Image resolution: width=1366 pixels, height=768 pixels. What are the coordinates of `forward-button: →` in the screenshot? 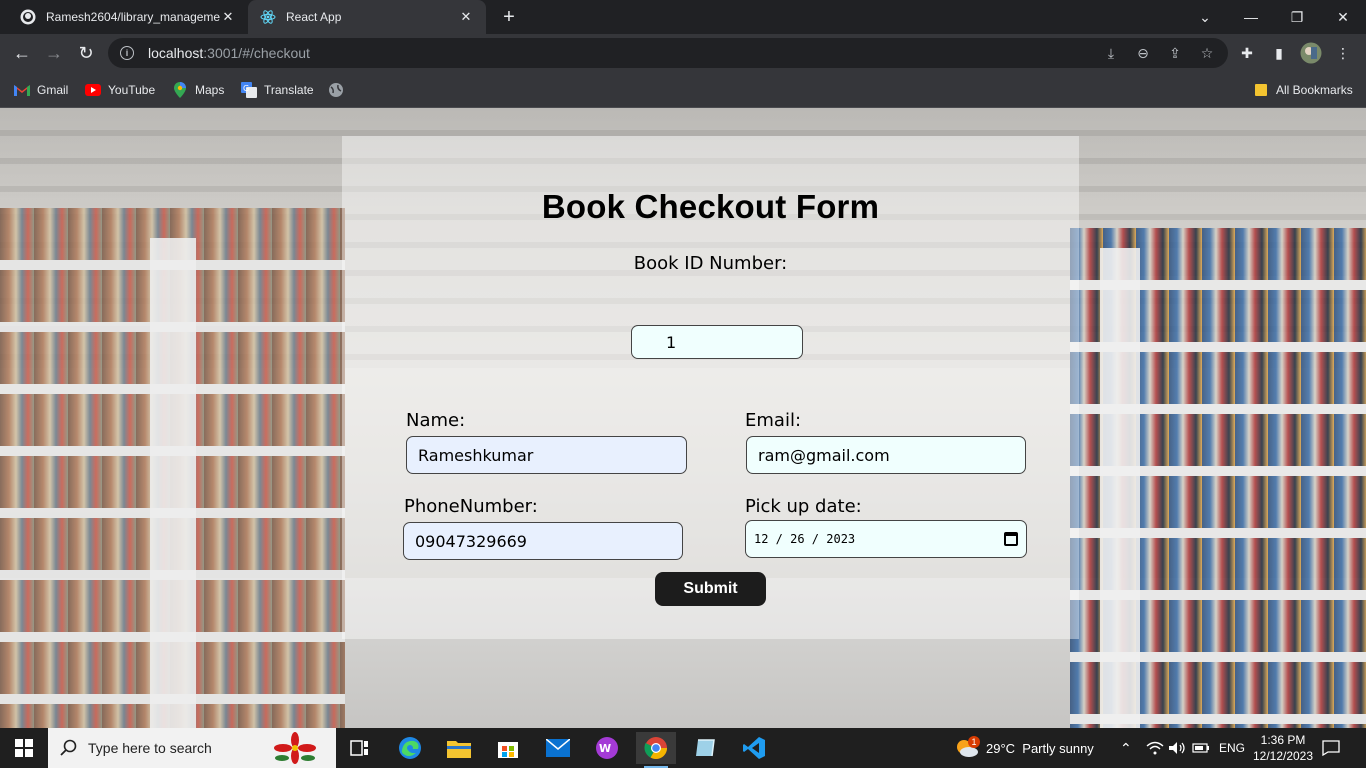 It's located at (54, 53).